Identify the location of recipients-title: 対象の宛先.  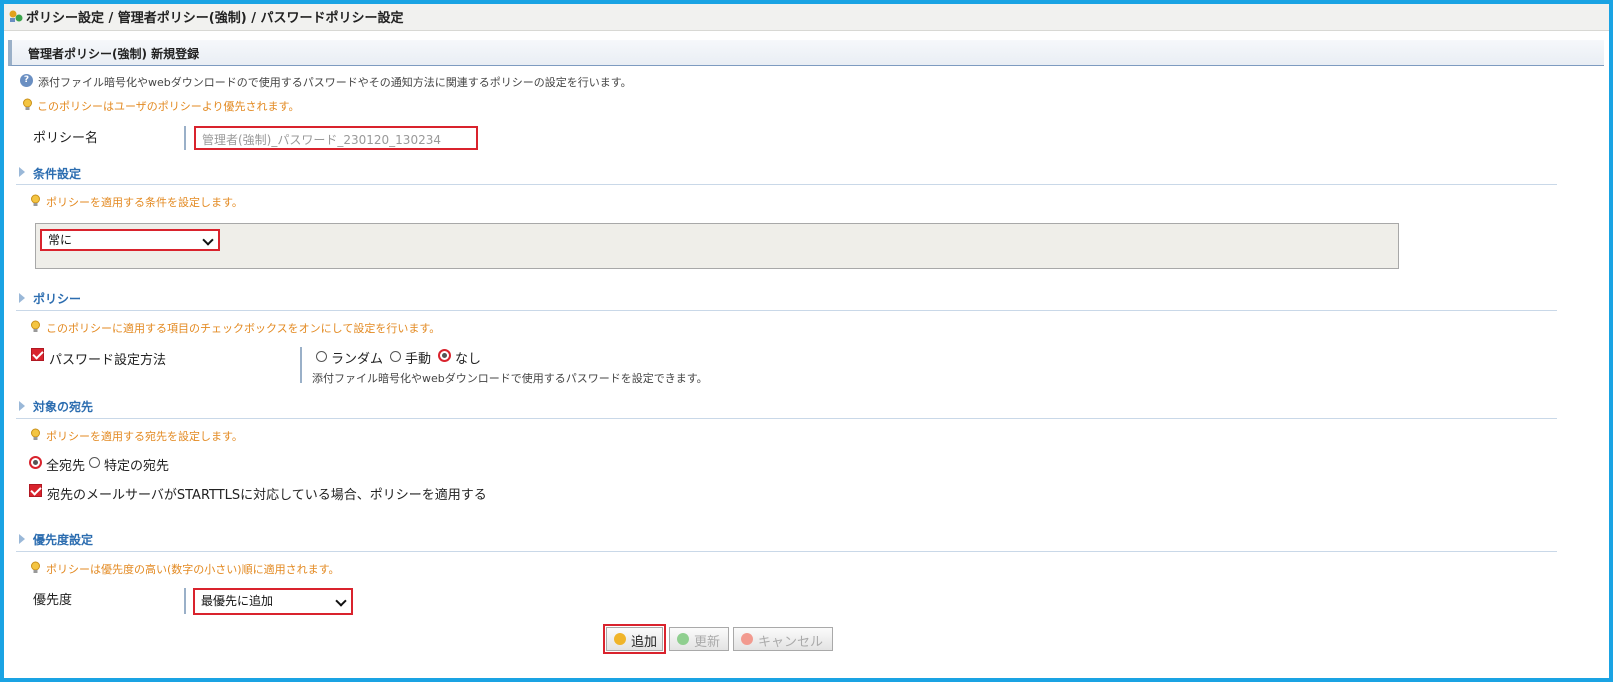
(63, 406).